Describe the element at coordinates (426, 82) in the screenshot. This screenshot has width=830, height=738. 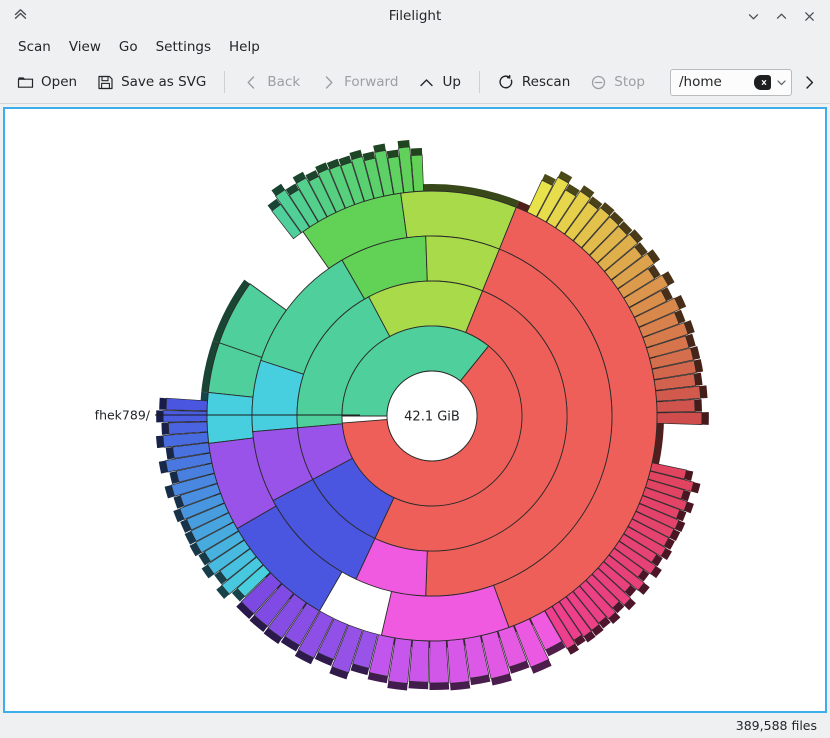
I see `chevron-up-icon` at that location.